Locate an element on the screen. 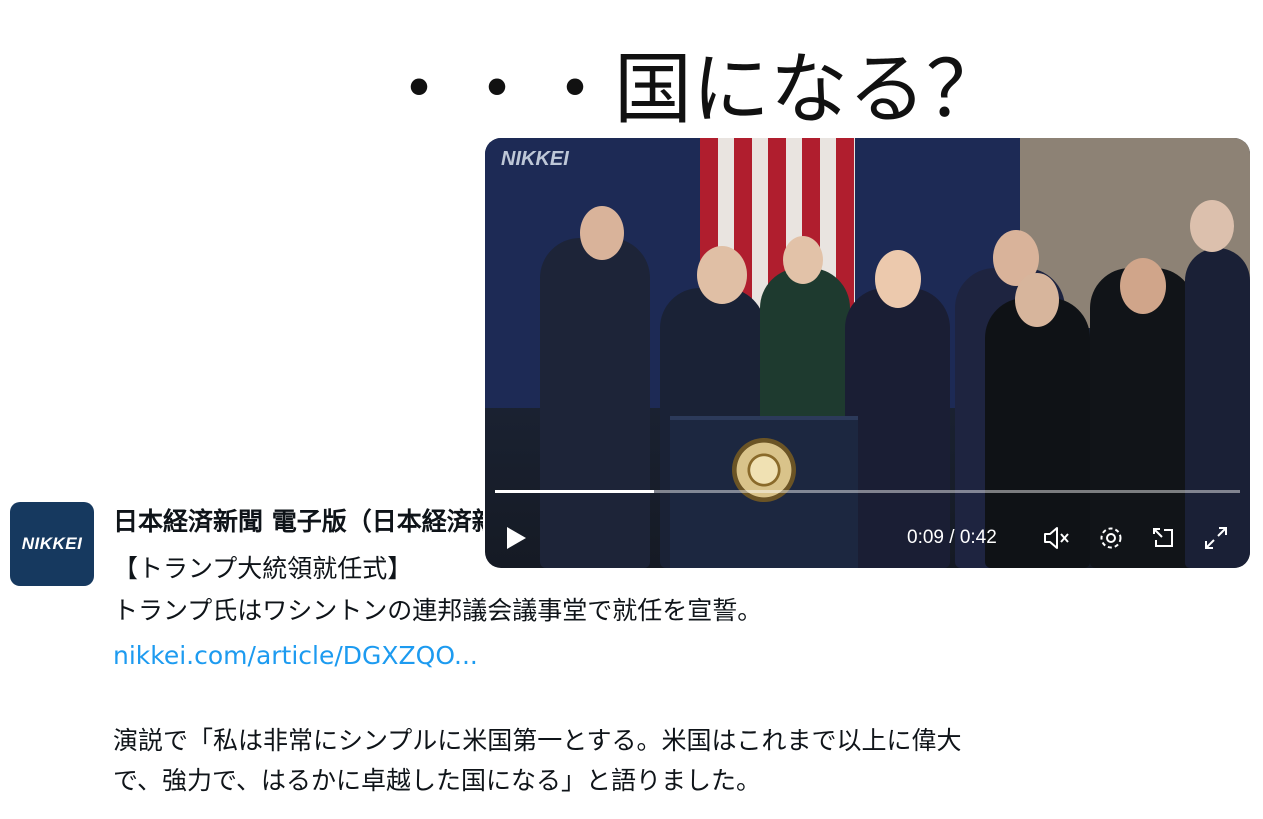 Image resolution: width=1263 pixels, height=819 pixels. play-icon is located at coordinates (516, 538).